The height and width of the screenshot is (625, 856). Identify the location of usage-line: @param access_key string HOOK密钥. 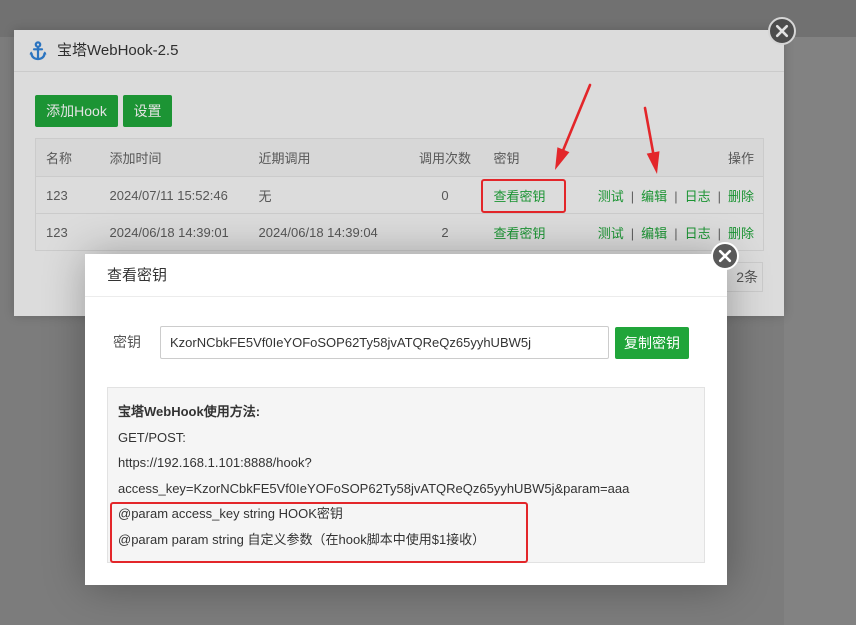
(230, 514).